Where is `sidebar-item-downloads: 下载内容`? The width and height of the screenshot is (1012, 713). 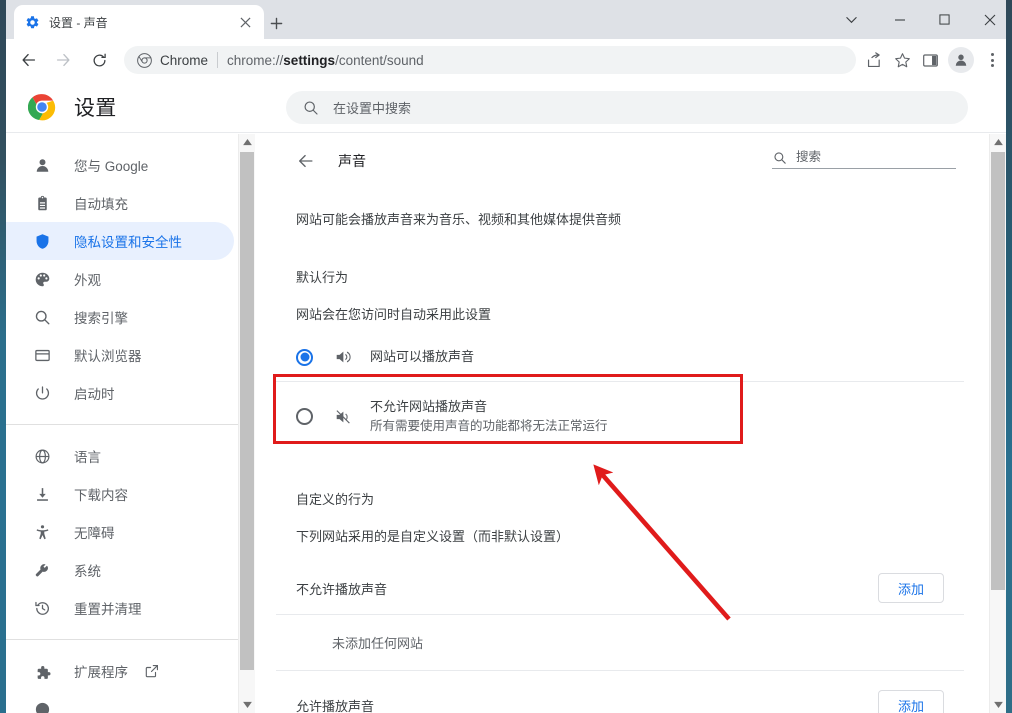
sidebar-item-downloads: 下载内容 is located at coordinates (120, 494).